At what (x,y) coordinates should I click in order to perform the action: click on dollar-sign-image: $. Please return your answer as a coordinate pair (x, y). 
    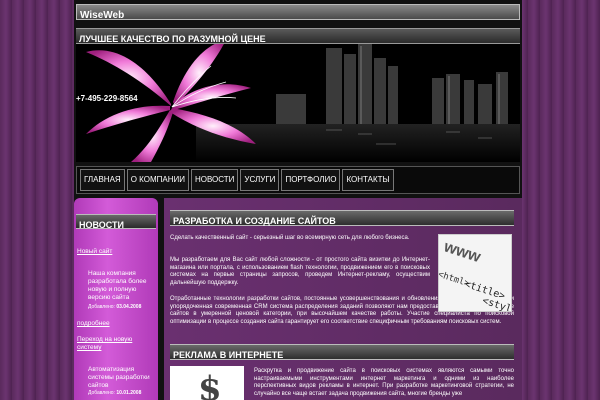
    Looking at the image, I should click on (207, 383).